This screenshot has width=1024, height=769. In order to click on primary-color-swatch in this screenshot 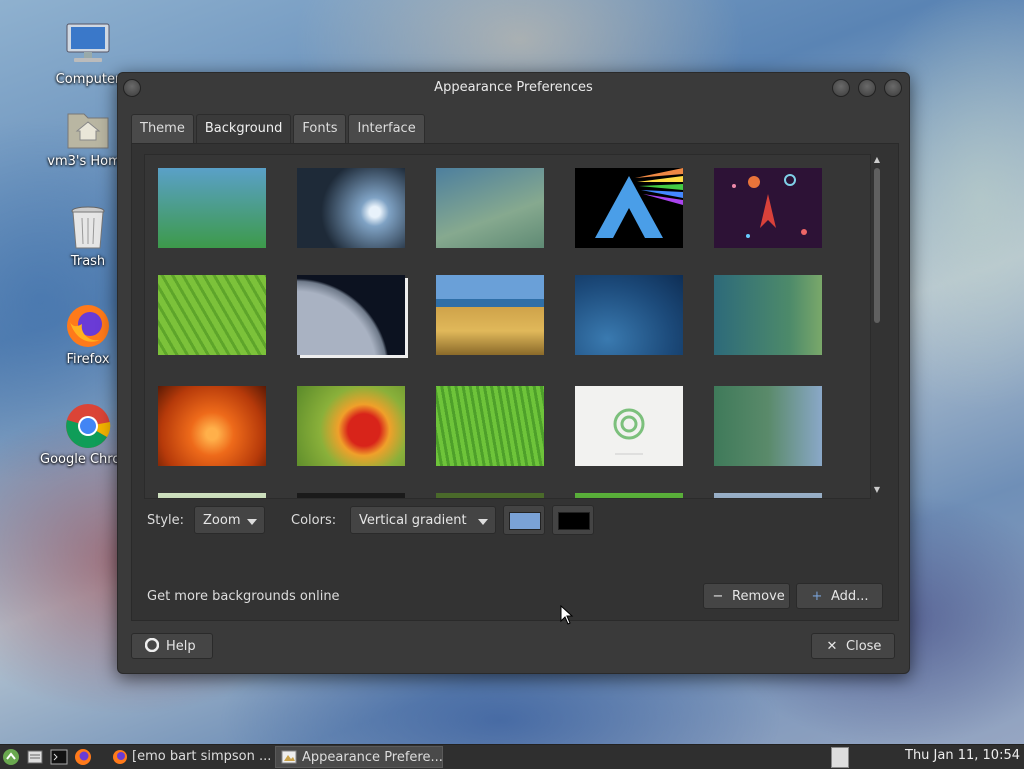, I will do `click(525, 521)`.